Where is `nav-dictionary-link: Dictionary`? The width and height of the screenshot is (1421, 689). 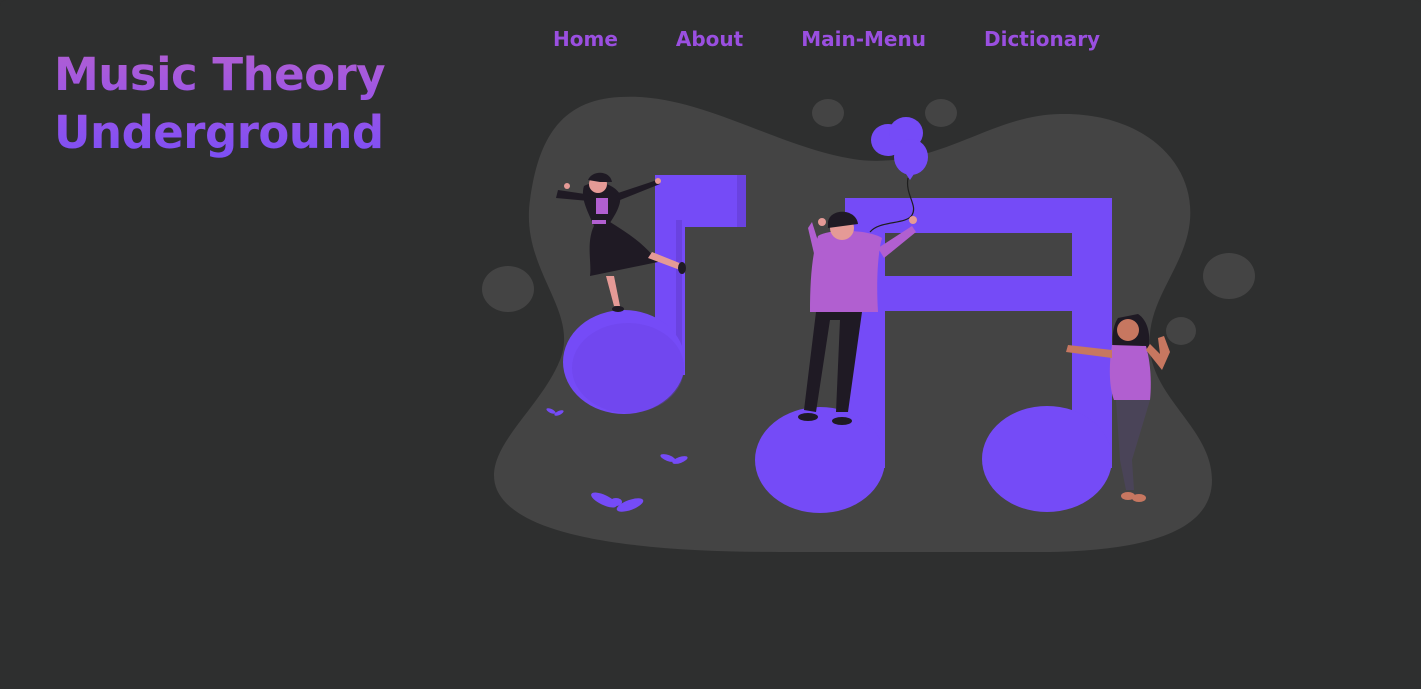
nav-dictionary-link: Dictionary is located at coordinates (1042, 39).